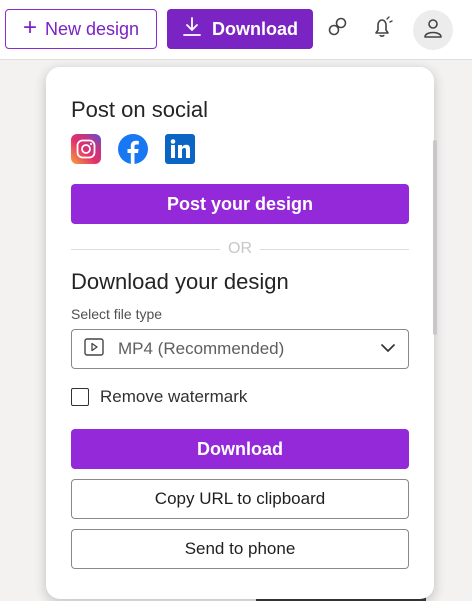 The height and width of the screenshot is (601, 472). I want to click on file-type-value: MP4 (Recommended), so click(201, 348).